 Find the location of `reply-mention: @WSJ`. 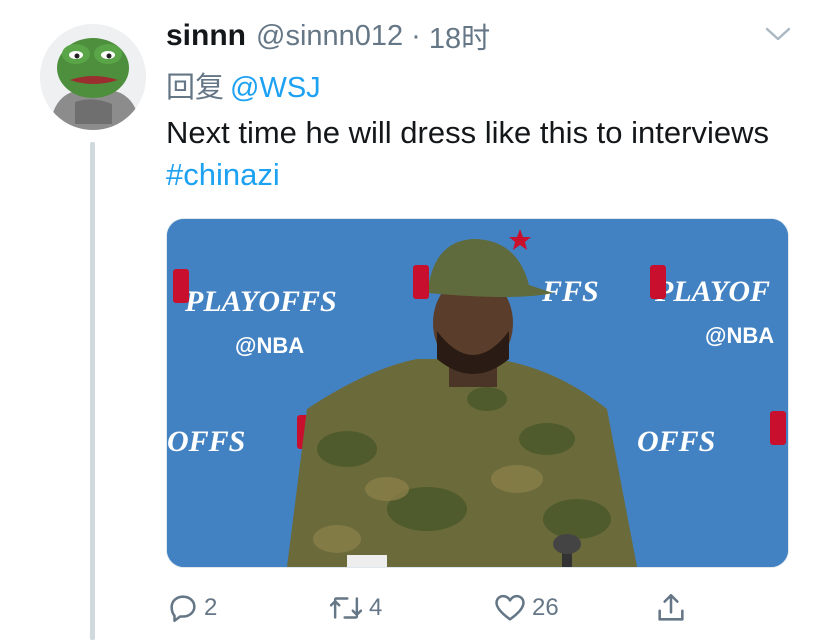

reply-mention: @WSJ is located at coordinates (275, 88).